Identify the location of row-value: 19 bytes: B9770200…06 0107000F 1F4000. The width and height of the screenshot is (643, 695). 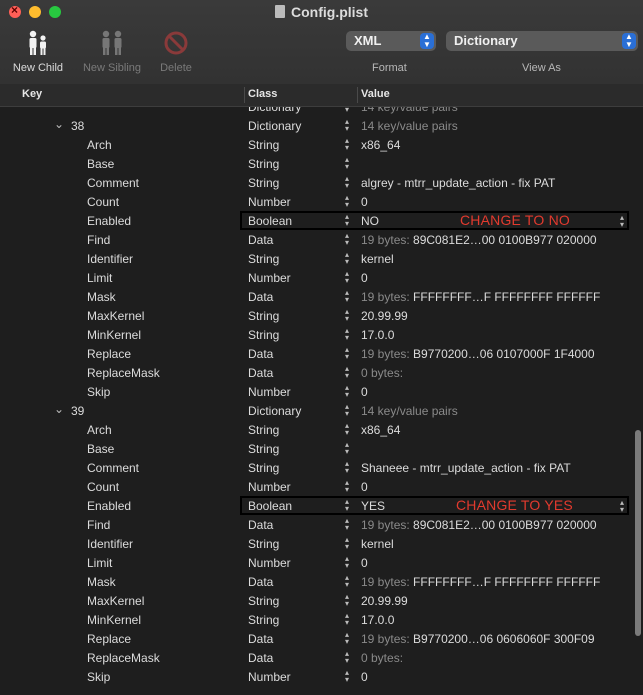
(478, 354).